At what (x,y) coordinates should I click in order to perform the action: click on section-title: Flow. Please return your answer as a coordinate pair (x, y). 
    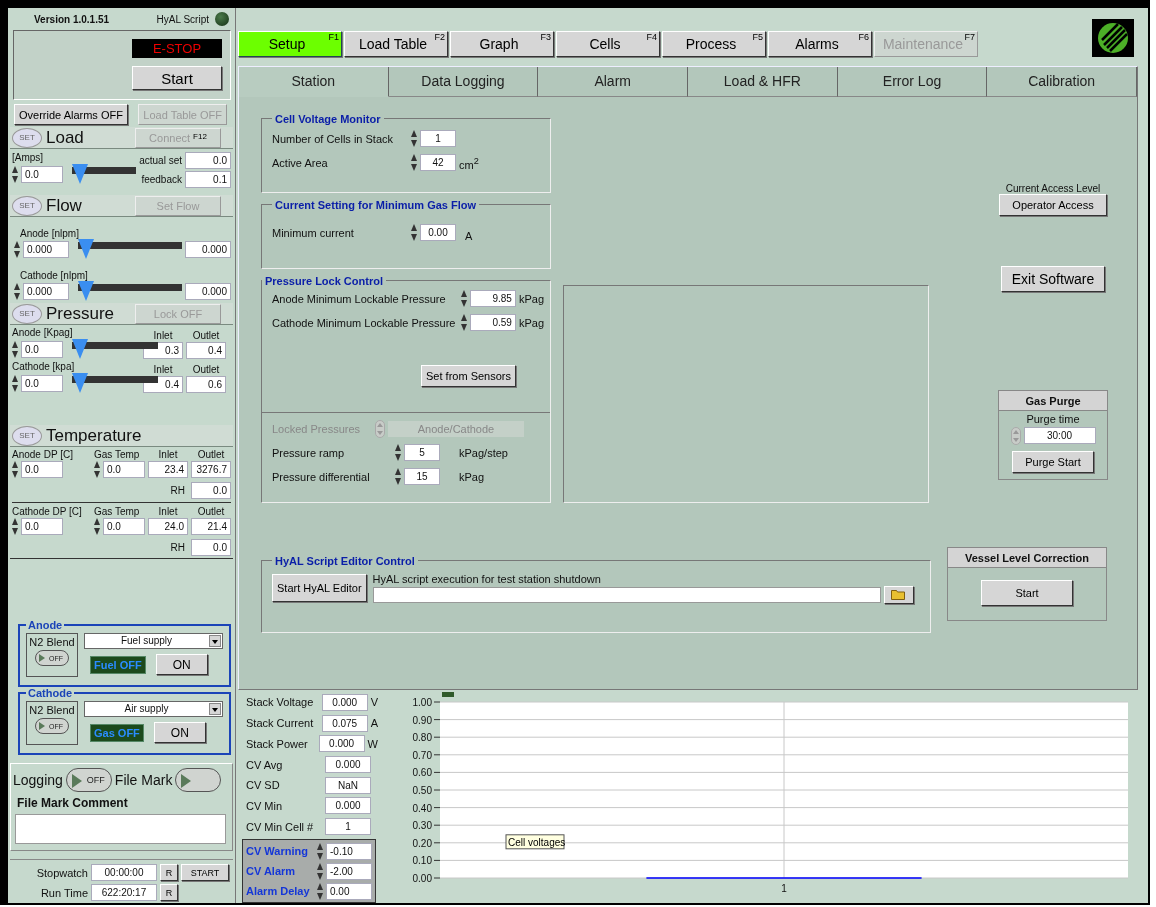
    Looking at the image, I should click on (64, 205).